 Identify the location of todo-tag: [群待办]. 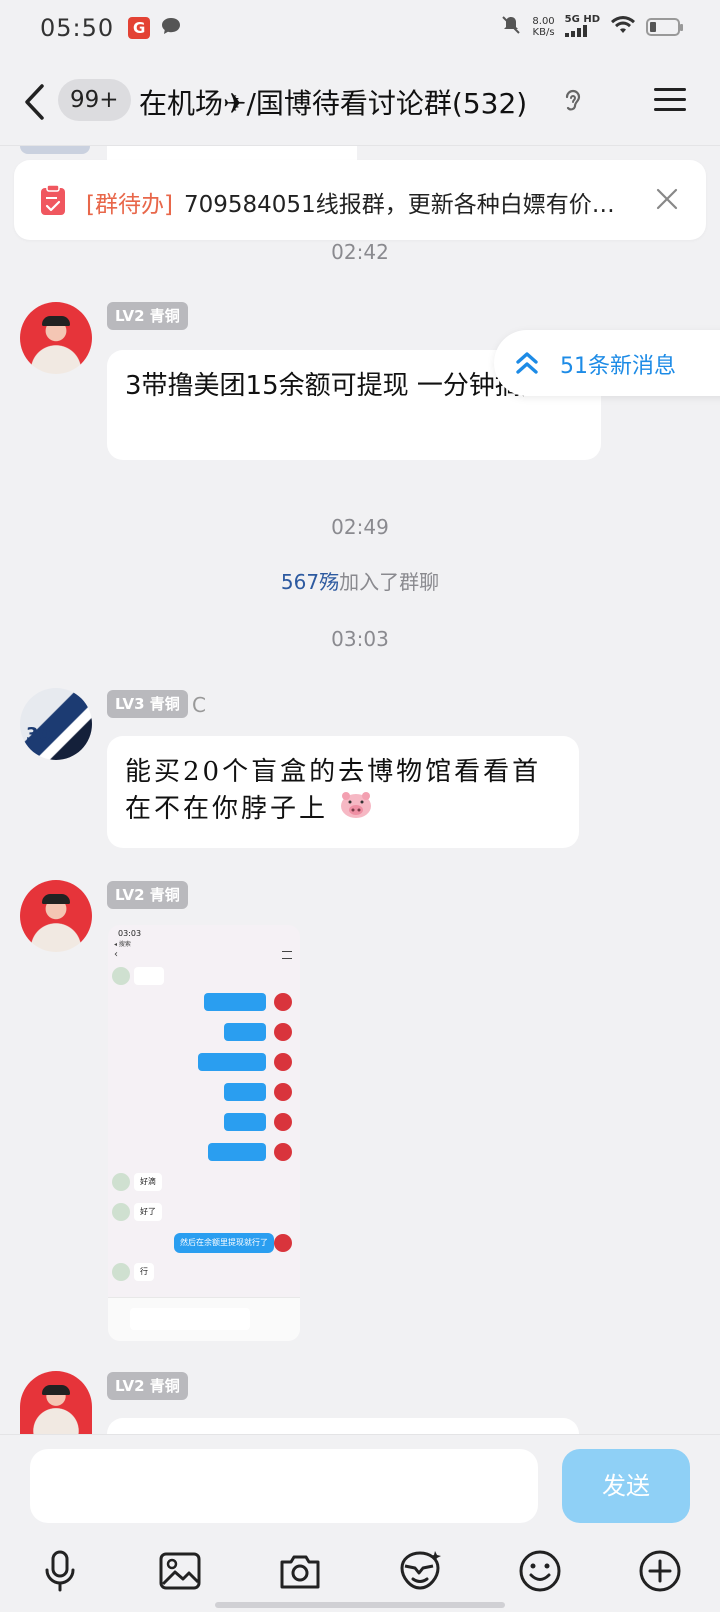
(129, 205).